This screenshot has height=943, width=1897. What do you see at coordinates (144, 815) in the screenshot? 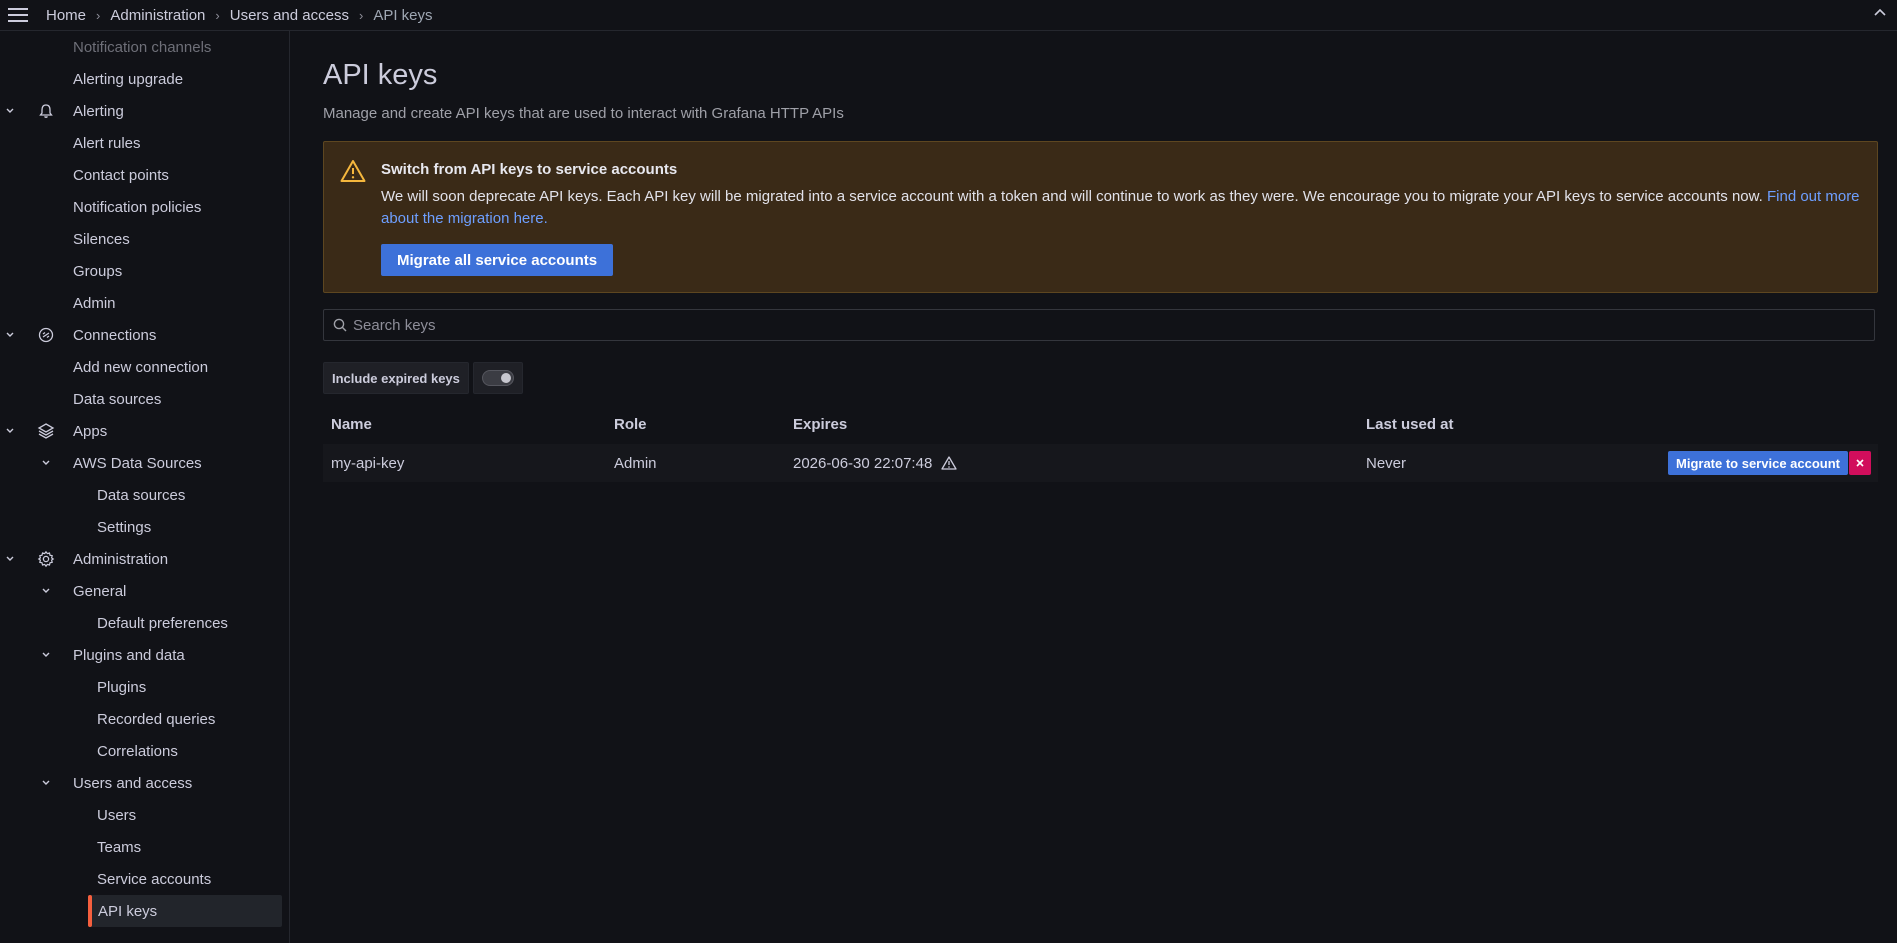
I see `sidebar-item-users: Users` at bounding box center [144, 815].